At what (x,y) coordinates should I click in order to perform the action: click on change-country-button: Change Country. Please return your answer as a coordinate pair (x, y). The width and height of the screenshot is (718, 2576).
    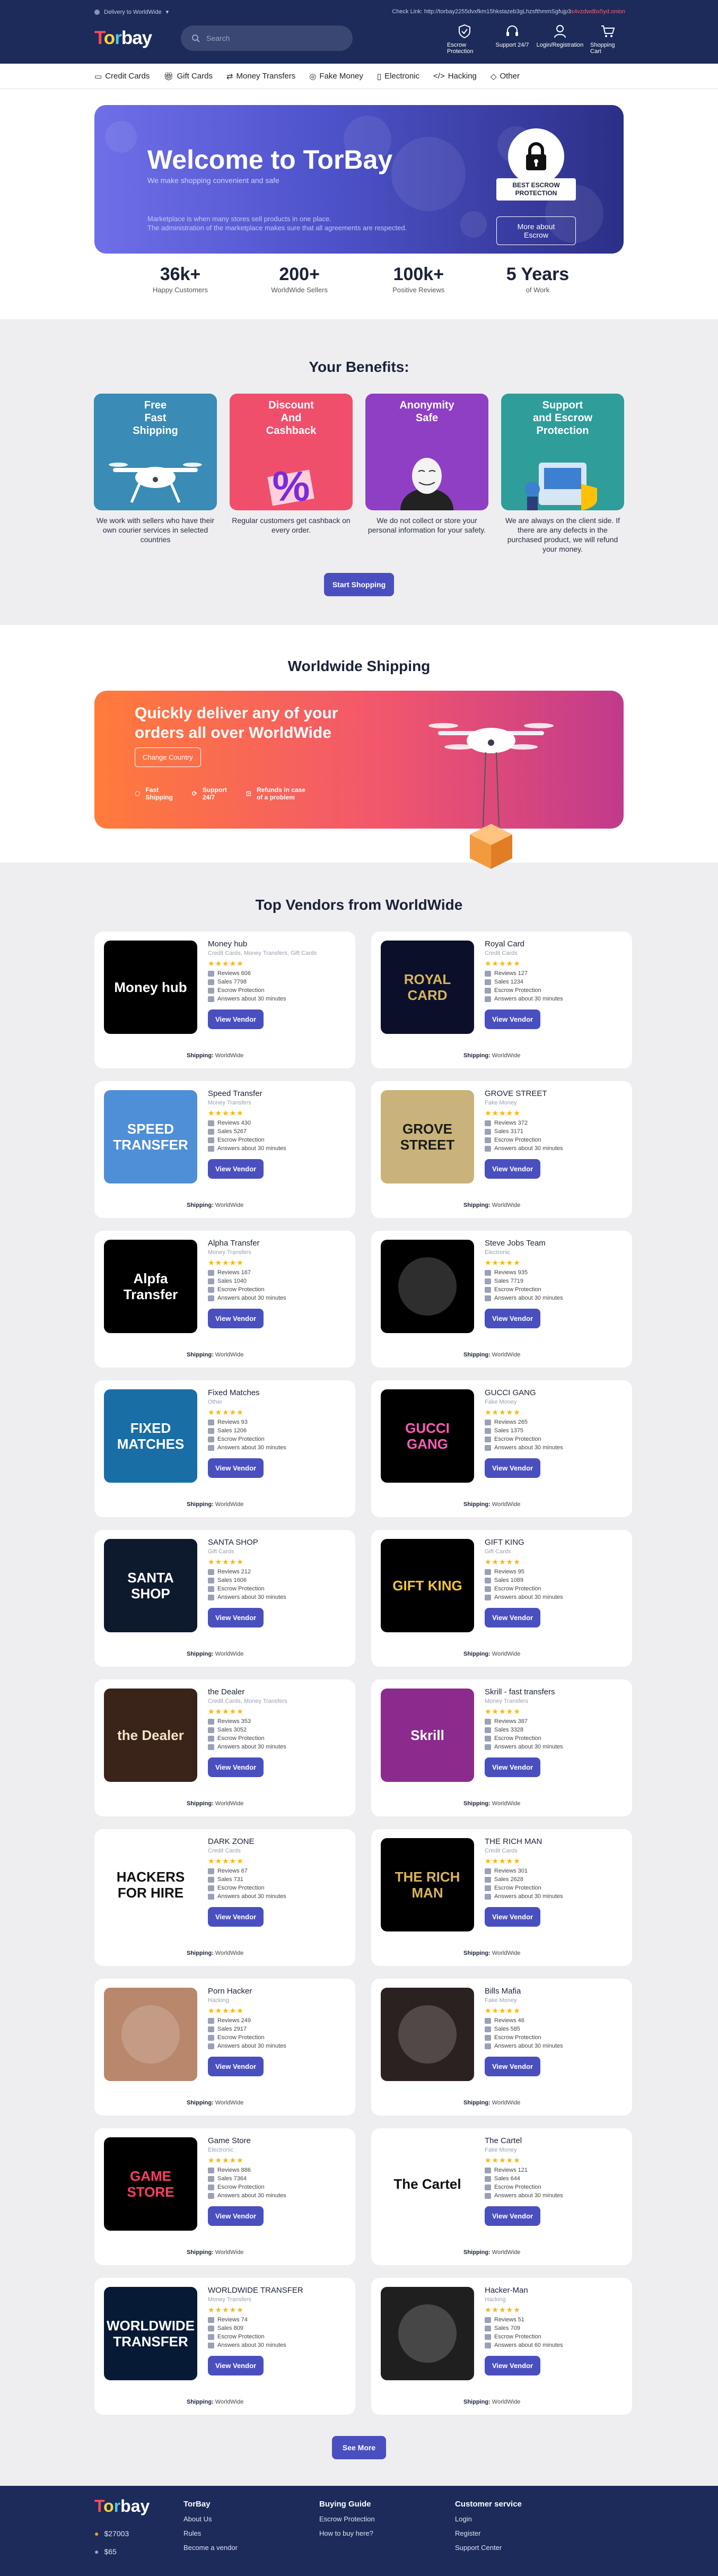
    Looking at the image, I should click on (168, 757).